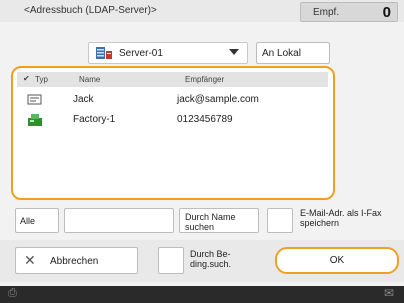 This screenshot has height=303, width=404. Describe the element at coordinates (281, 53) in the screenshot. I see `to-local-label: An Lokal` at that location.